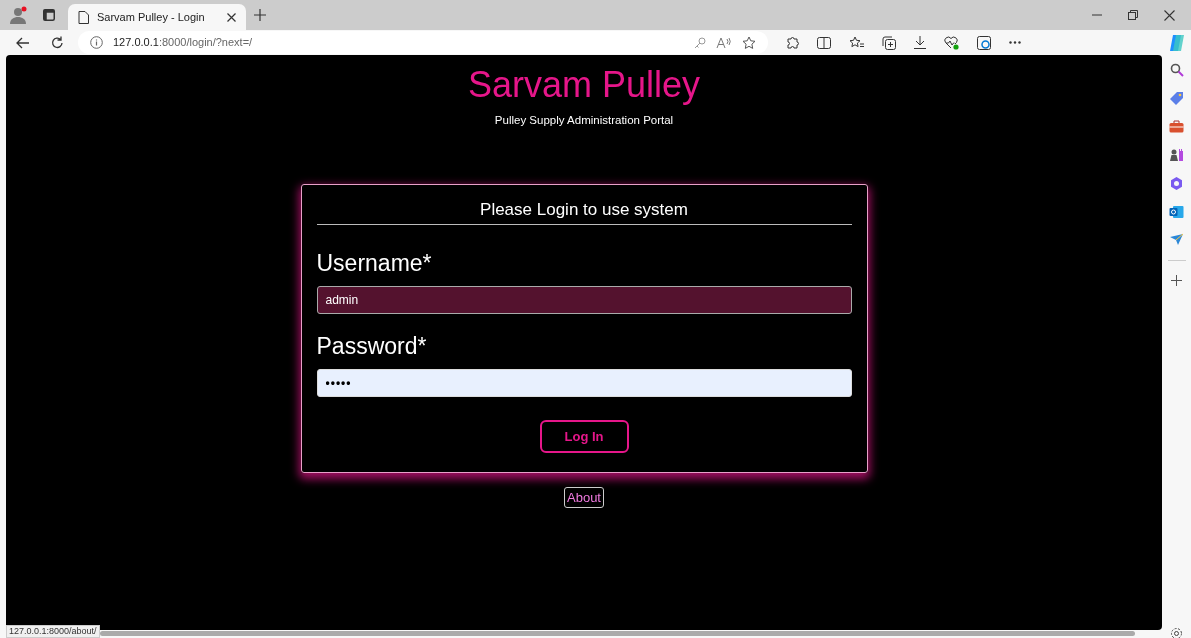 This screenshot has width=1191, height=638. Describe the element at coordinates (23, 42) in the screenshot. I see `back-icon` at that location.